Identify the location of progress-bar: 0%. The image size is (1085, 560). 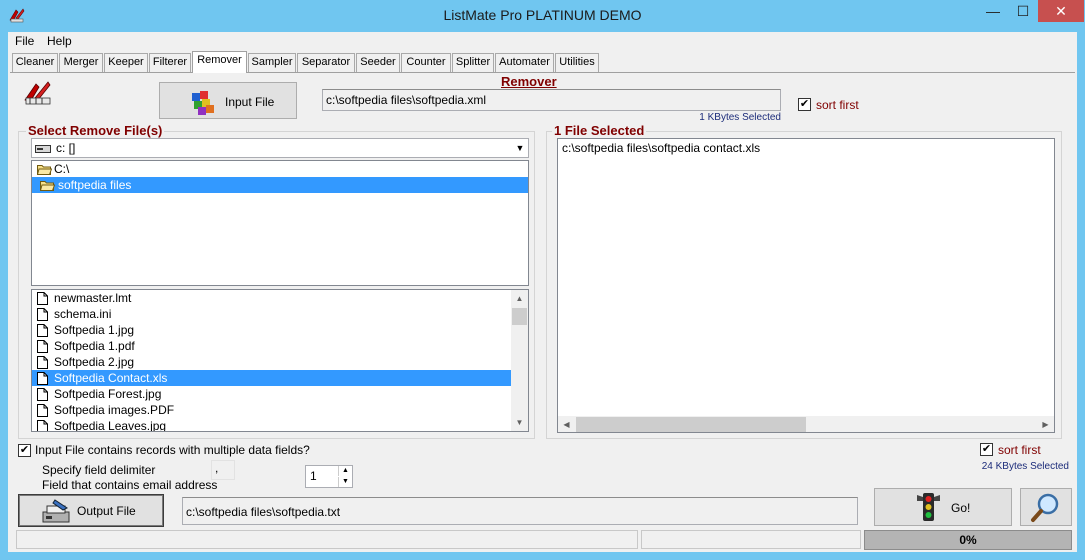
(968, 540).